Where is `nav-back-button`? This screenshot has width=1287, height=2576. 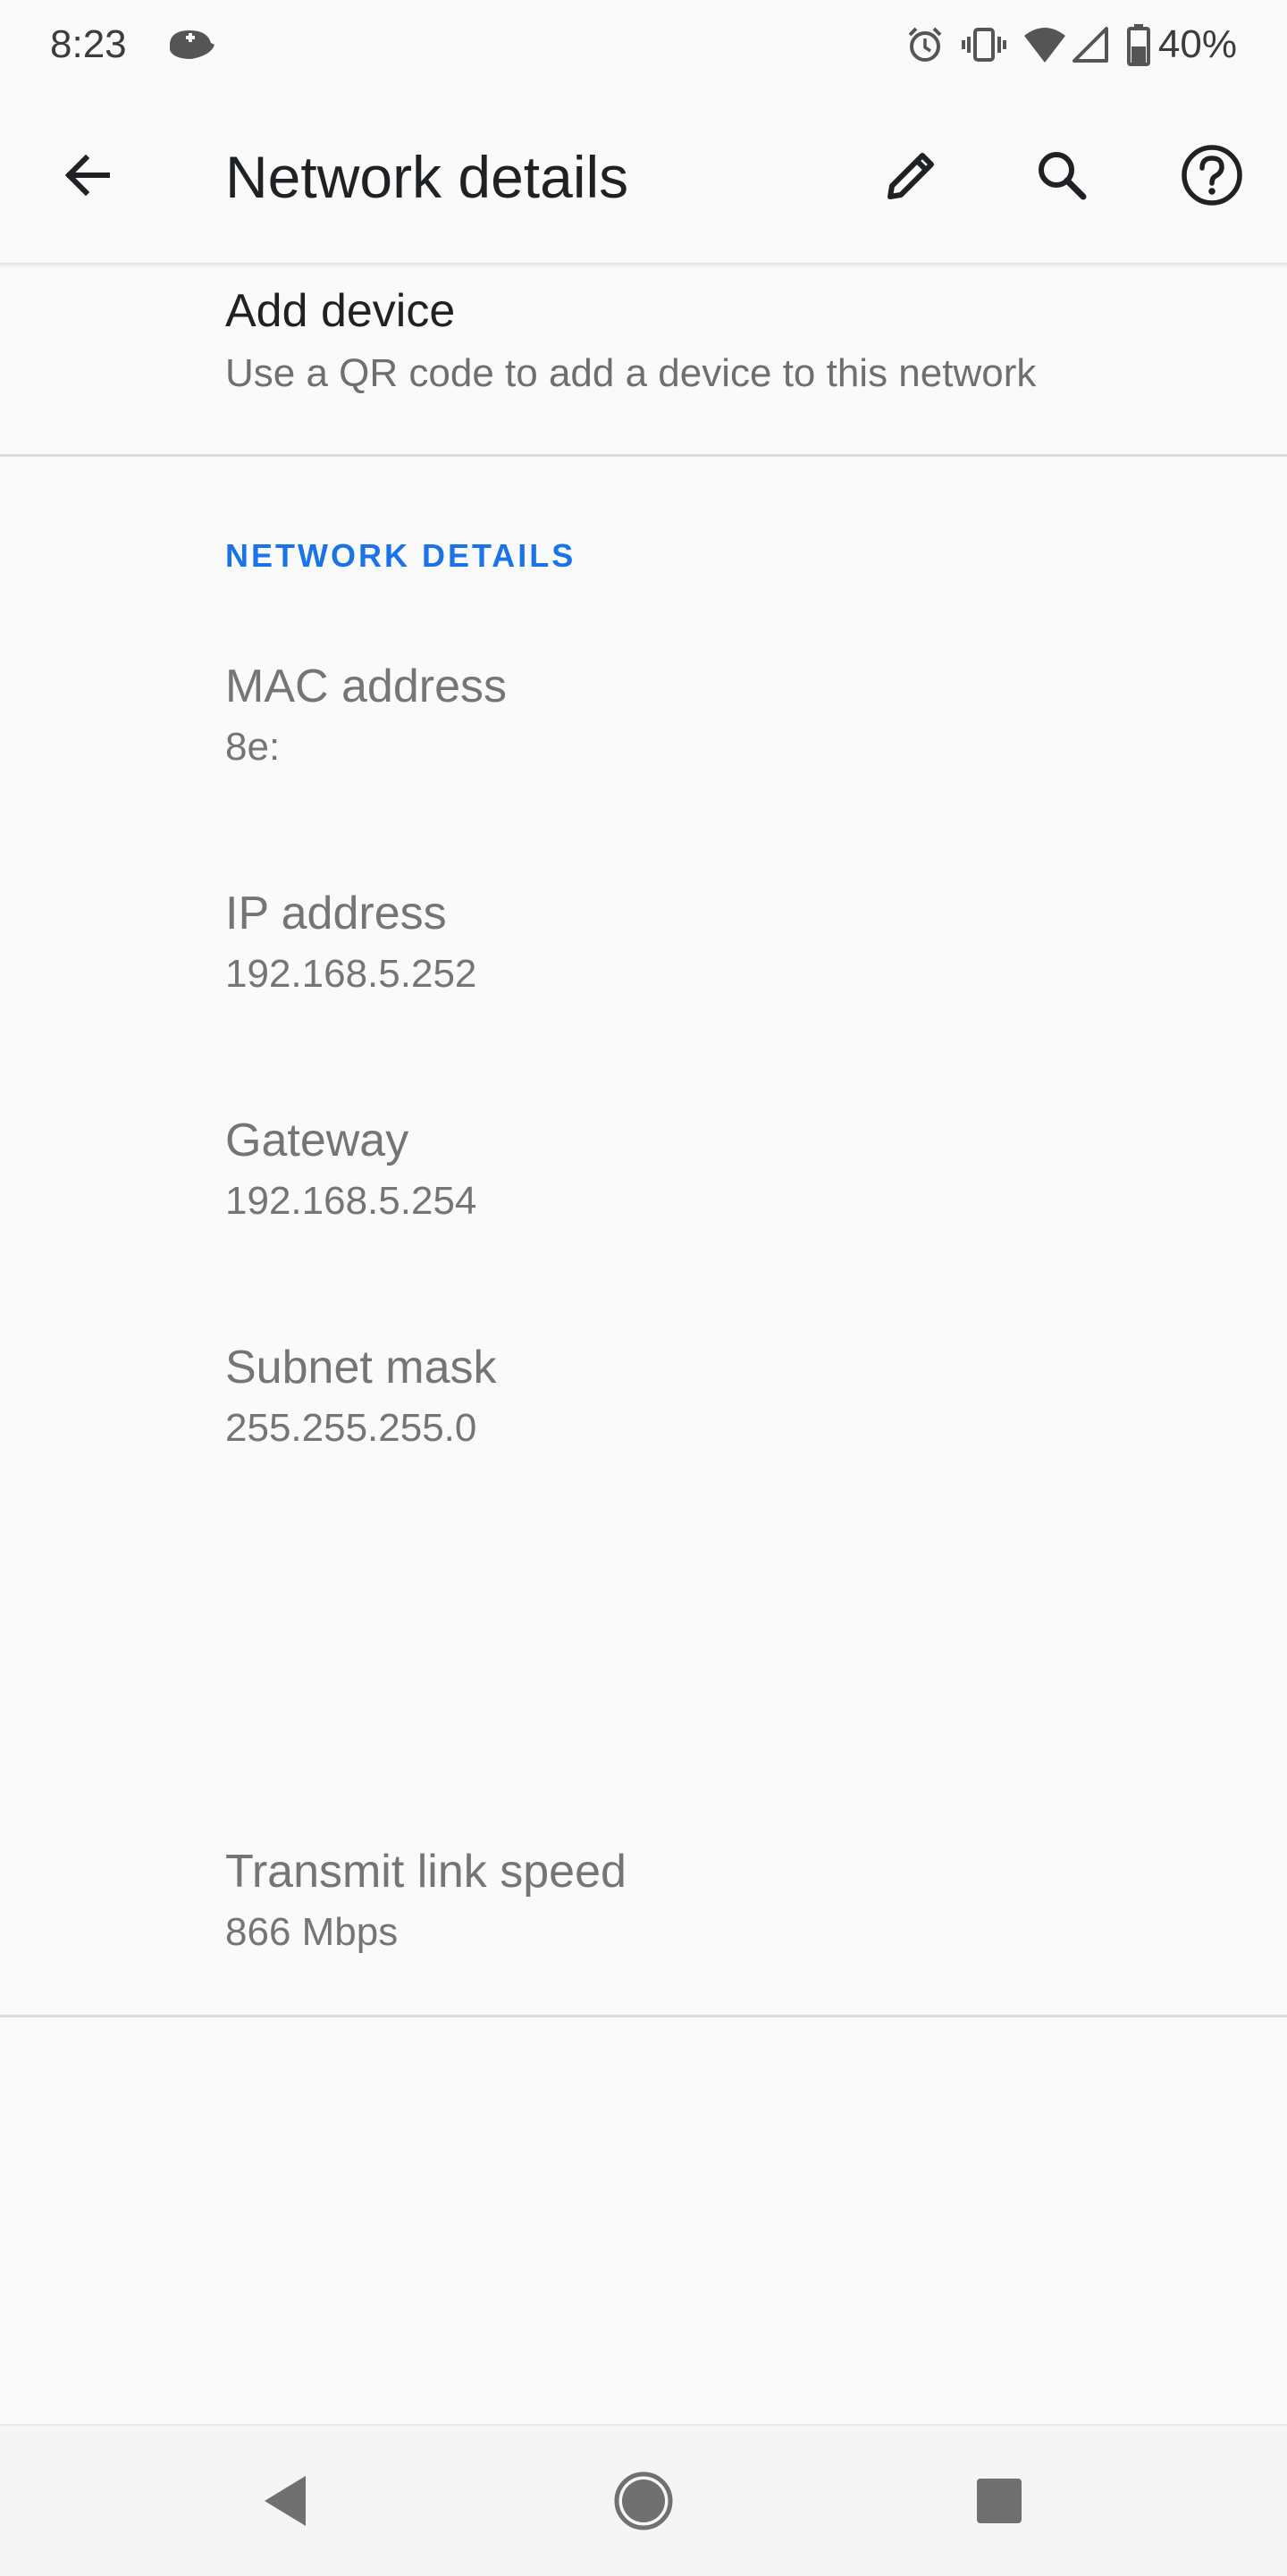
nav-back-button is located at coordinates (286, 2501).